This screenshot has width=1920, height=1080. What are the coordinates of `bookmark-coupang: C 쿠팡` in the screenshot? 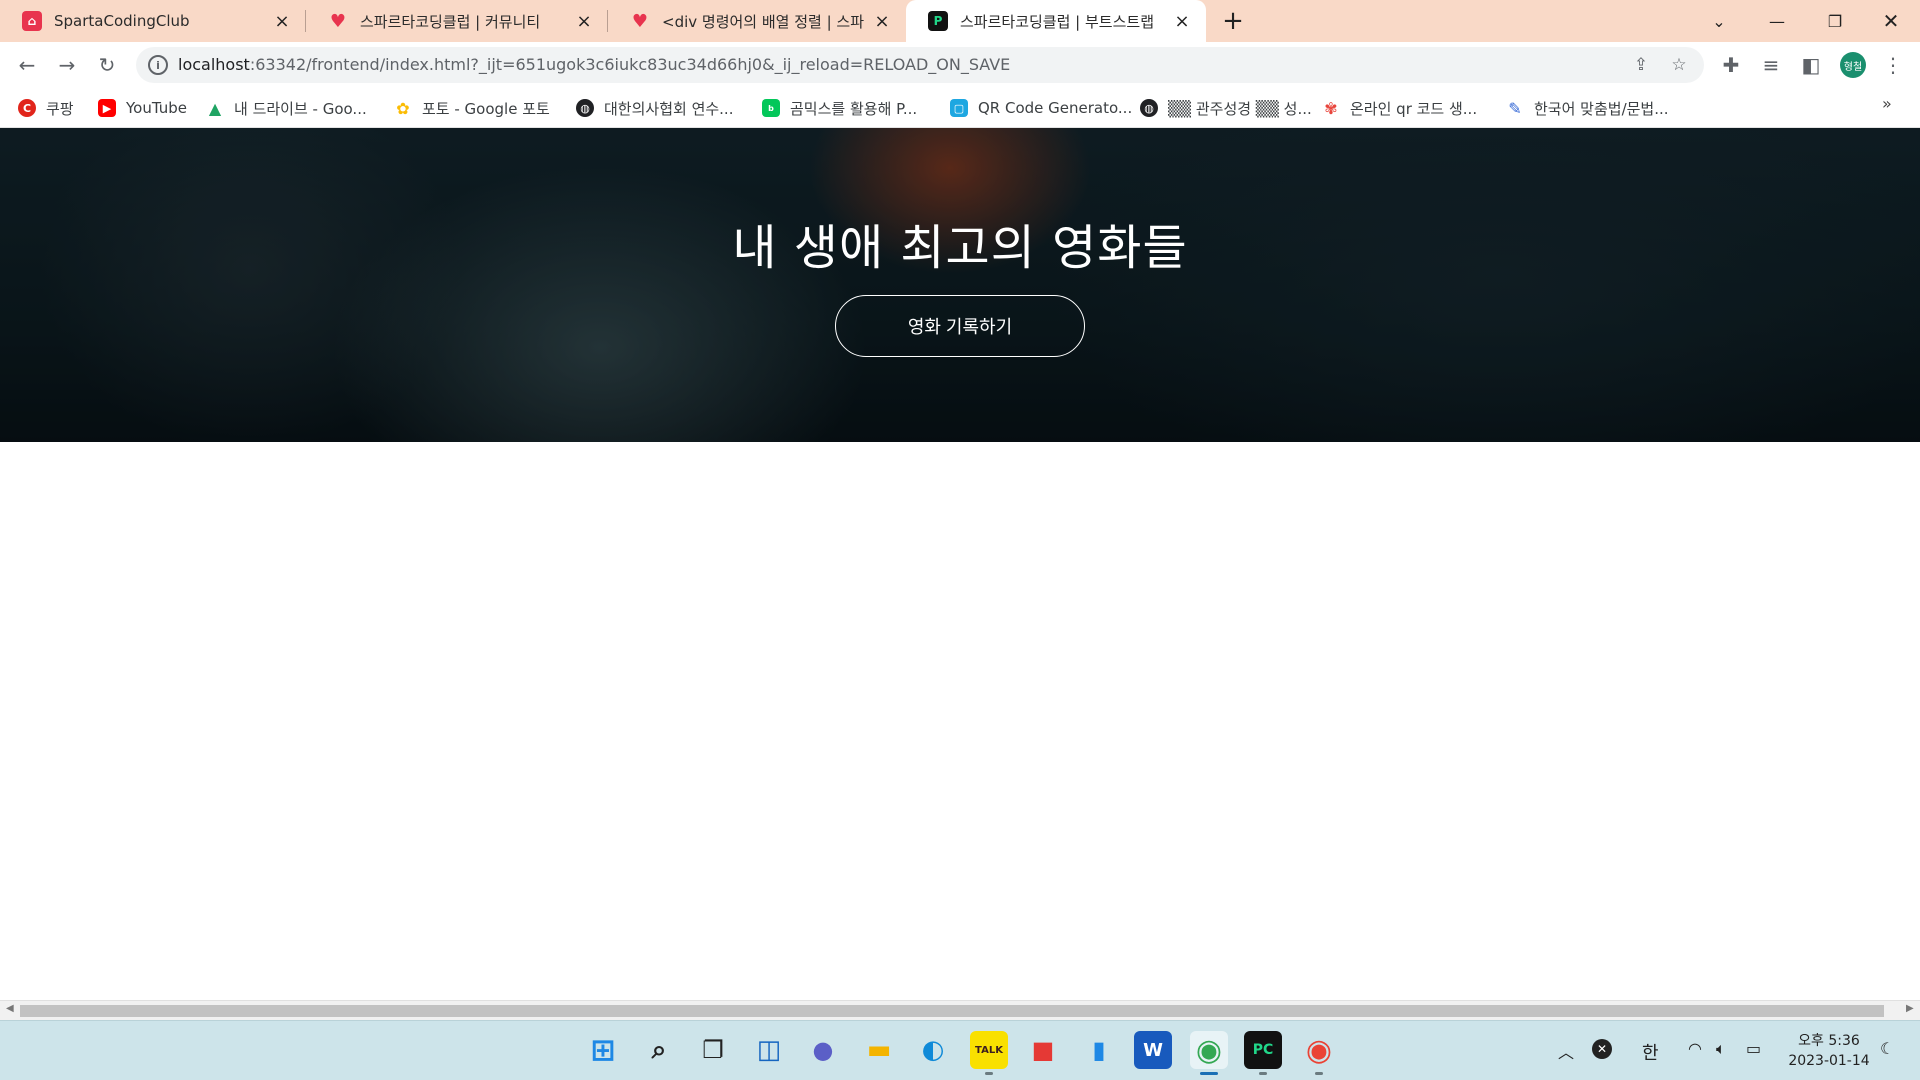 It's located at (46, 108).